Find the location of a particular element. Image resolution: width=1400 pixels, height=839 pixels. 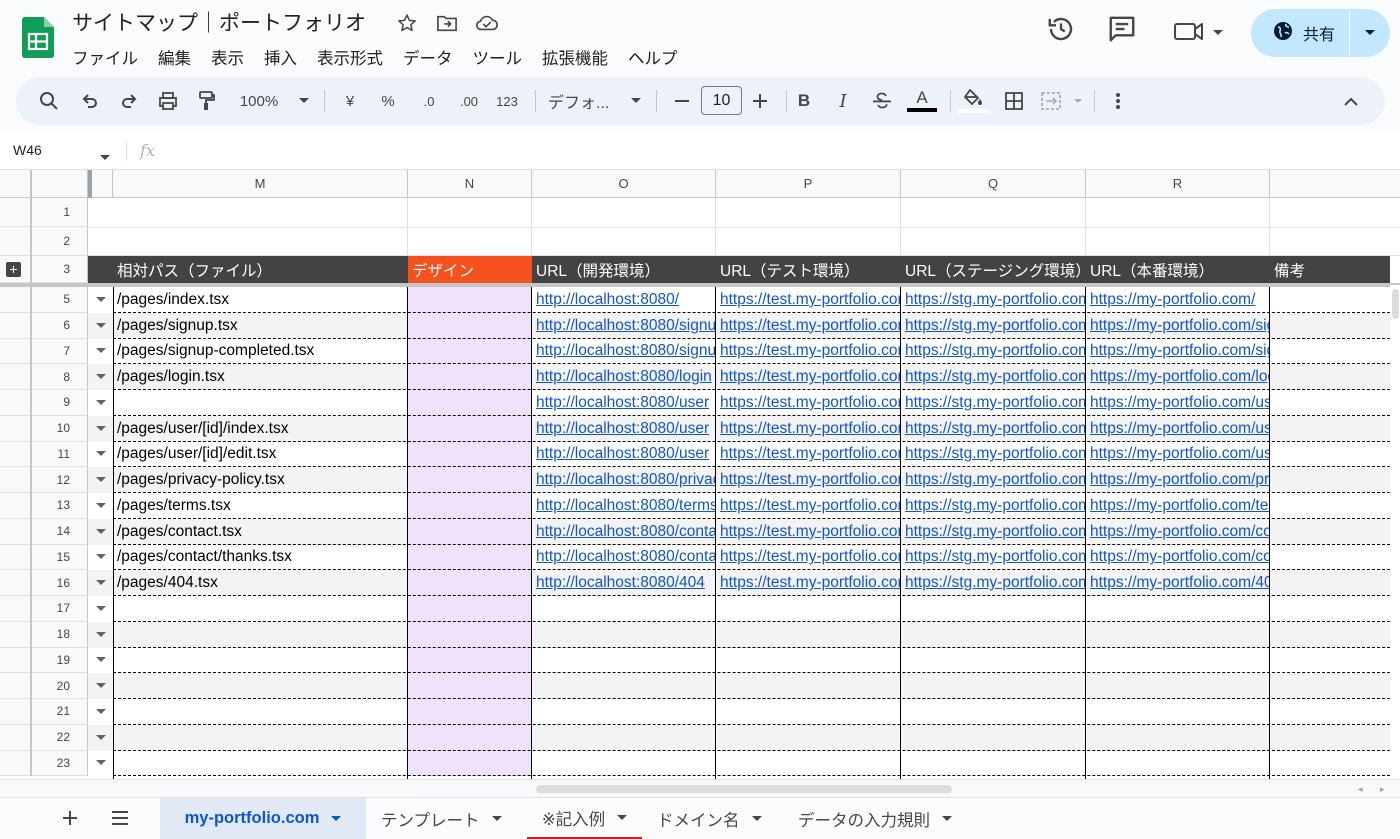

row-header: 20 is located at coordinates (44, 686).